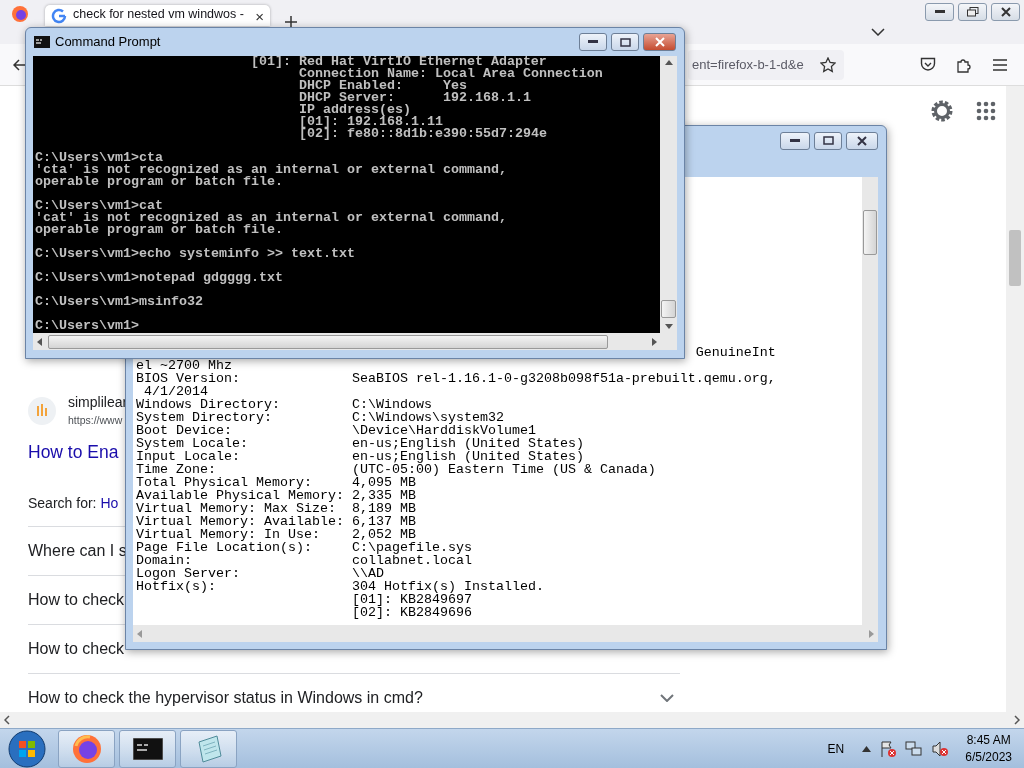  I want to click on text-line: Virtual Memory: In Use: 2,052 MB, so click(276, 534).